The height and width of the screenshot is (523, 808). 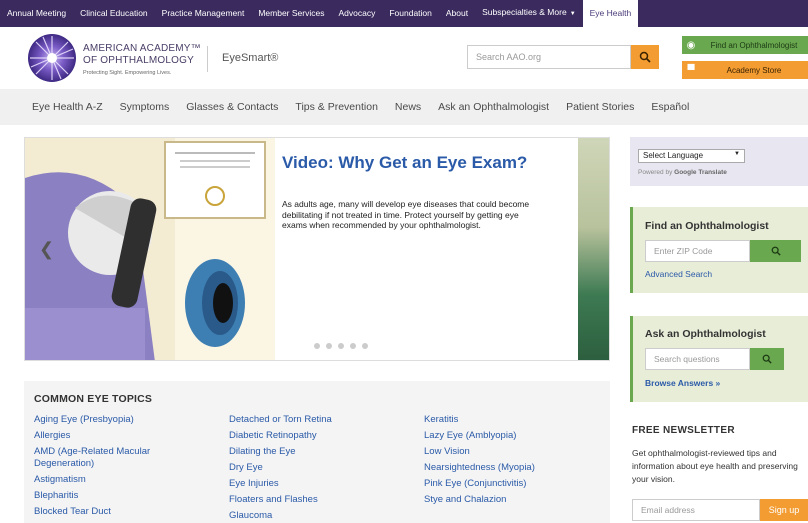 I want to click on topic-link: Dilating the Eye, so click(x=319, y=452).